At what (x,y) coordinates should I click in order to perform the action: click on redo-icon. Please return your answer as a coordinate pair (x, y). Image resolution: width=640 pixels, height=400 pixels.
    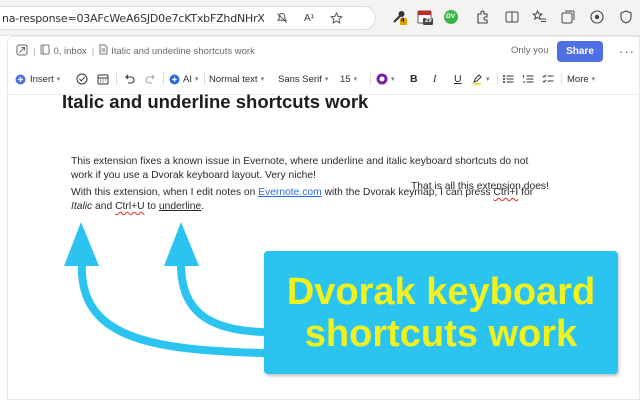
    Looking at the image, I should click on (151, 79).